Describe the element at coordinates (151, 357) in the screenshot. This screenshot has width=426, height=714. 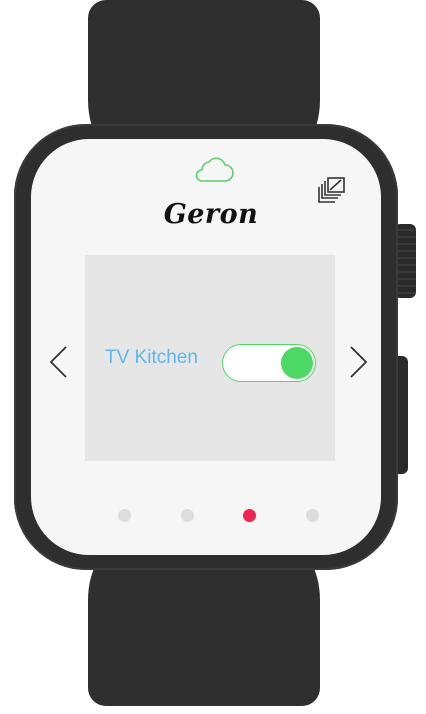
I see `device-label: TV Kitchen` at that location.